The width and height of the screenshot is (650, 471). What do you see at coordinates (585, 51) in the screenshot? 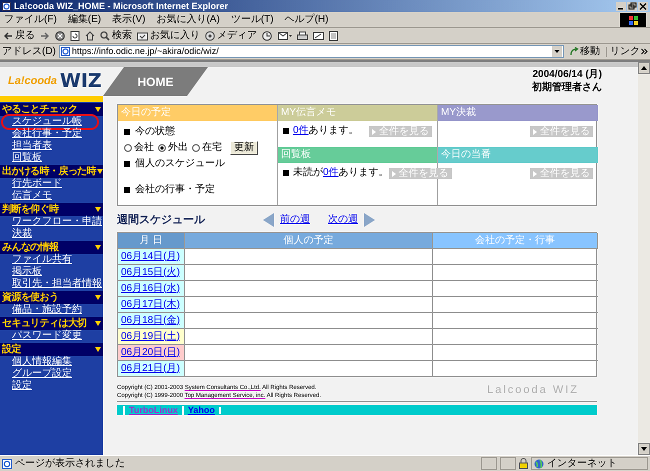
I see `go-button: 移動` at bounding box center [585, 51].